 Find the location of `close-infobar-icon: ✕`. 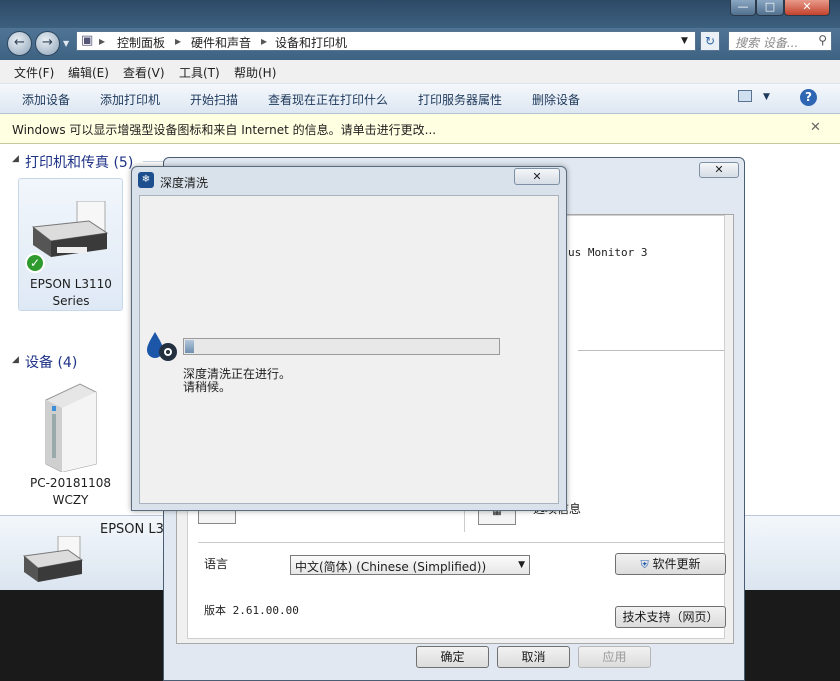

close-infobar-icon: ✕ is located at coordinates (815, 127).